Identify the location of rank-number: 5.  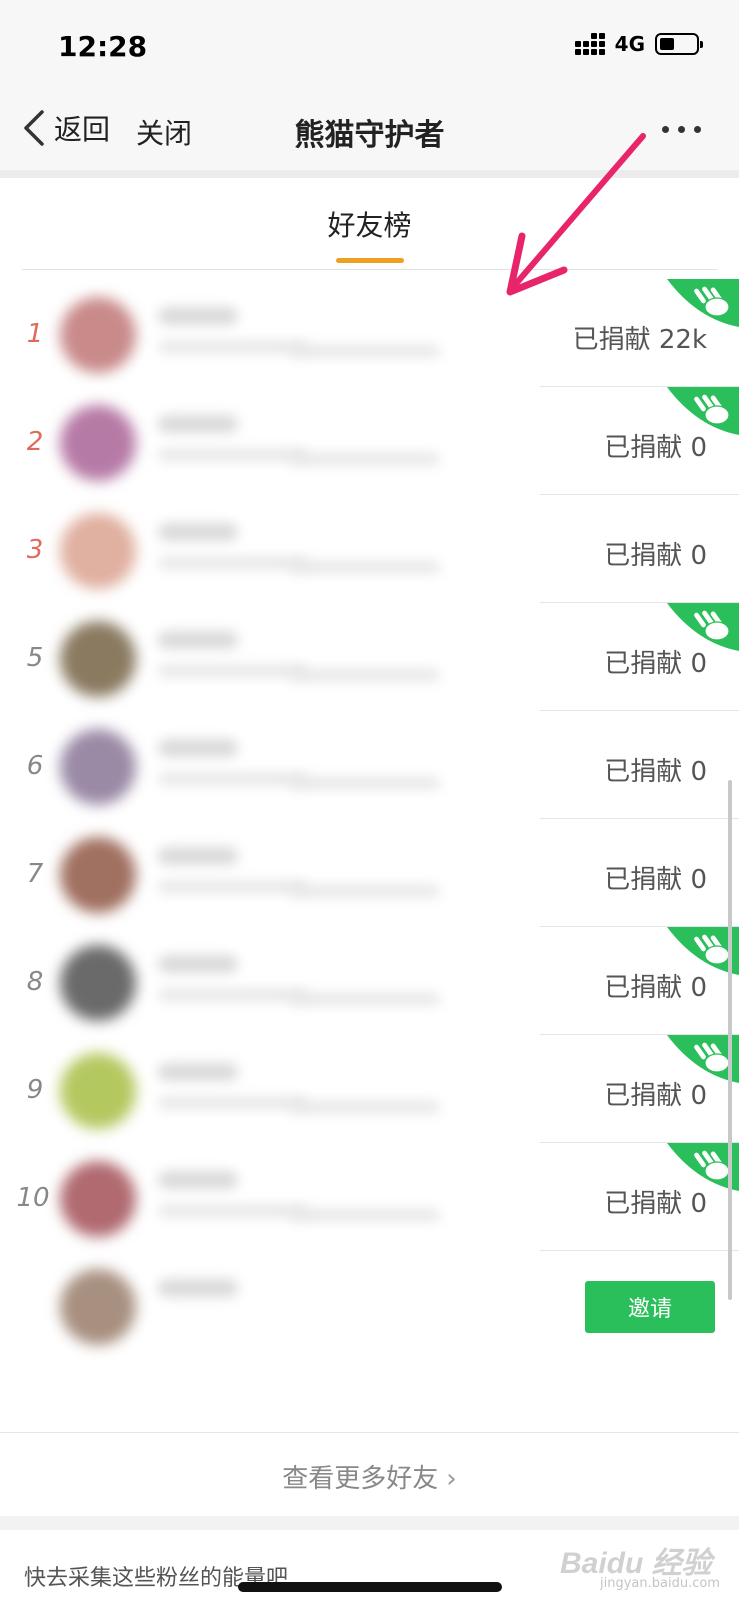
(35, 658).